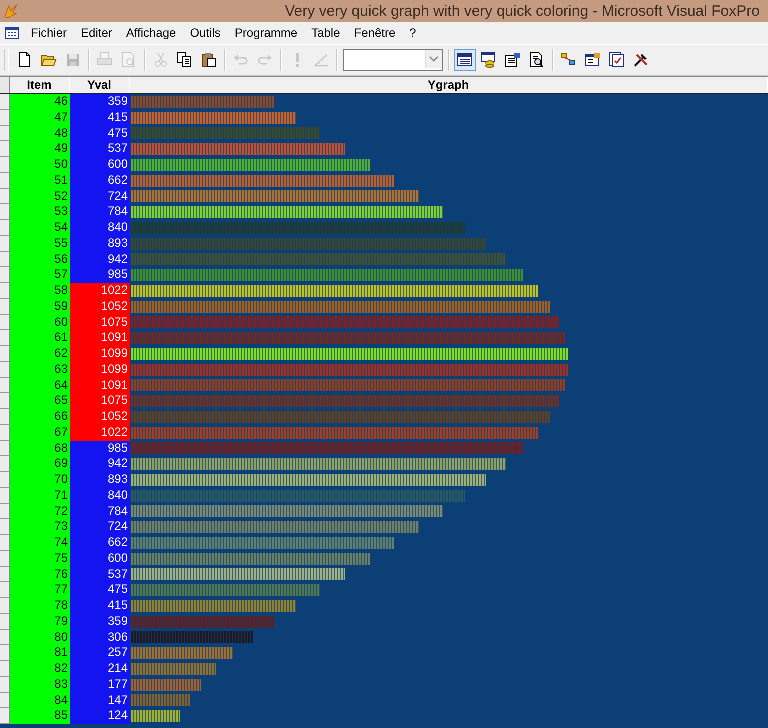 The width and height of the screenshot is (768, 728). Describe the element at coordinates (40, 165) in the screenshot. I see `table-cell: 50` at that location.